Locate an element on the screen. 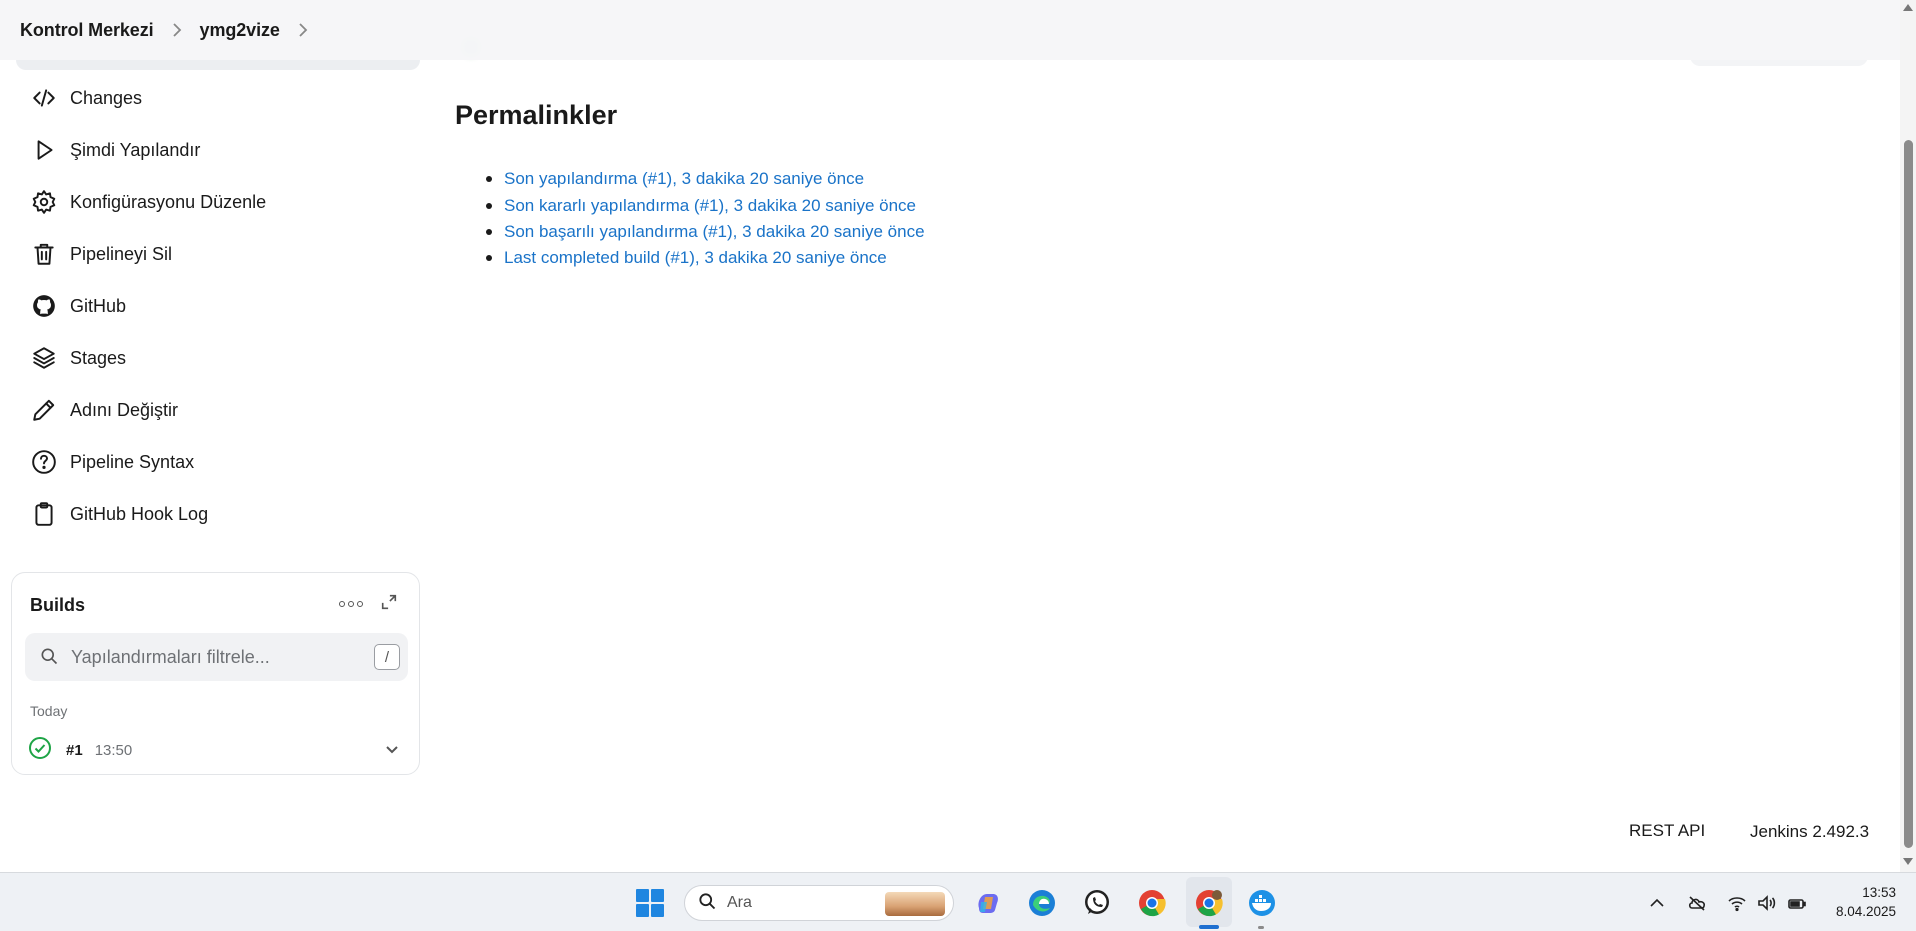 Image resolution: width=1916 pixels, height=931 pixels. builds-filter-input is located at coordinates (216, 657).